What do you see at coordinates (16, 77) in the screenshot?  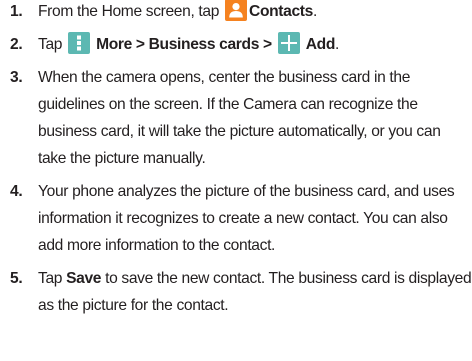 I see `step-number: 3.` at bounding box center [16, 77].